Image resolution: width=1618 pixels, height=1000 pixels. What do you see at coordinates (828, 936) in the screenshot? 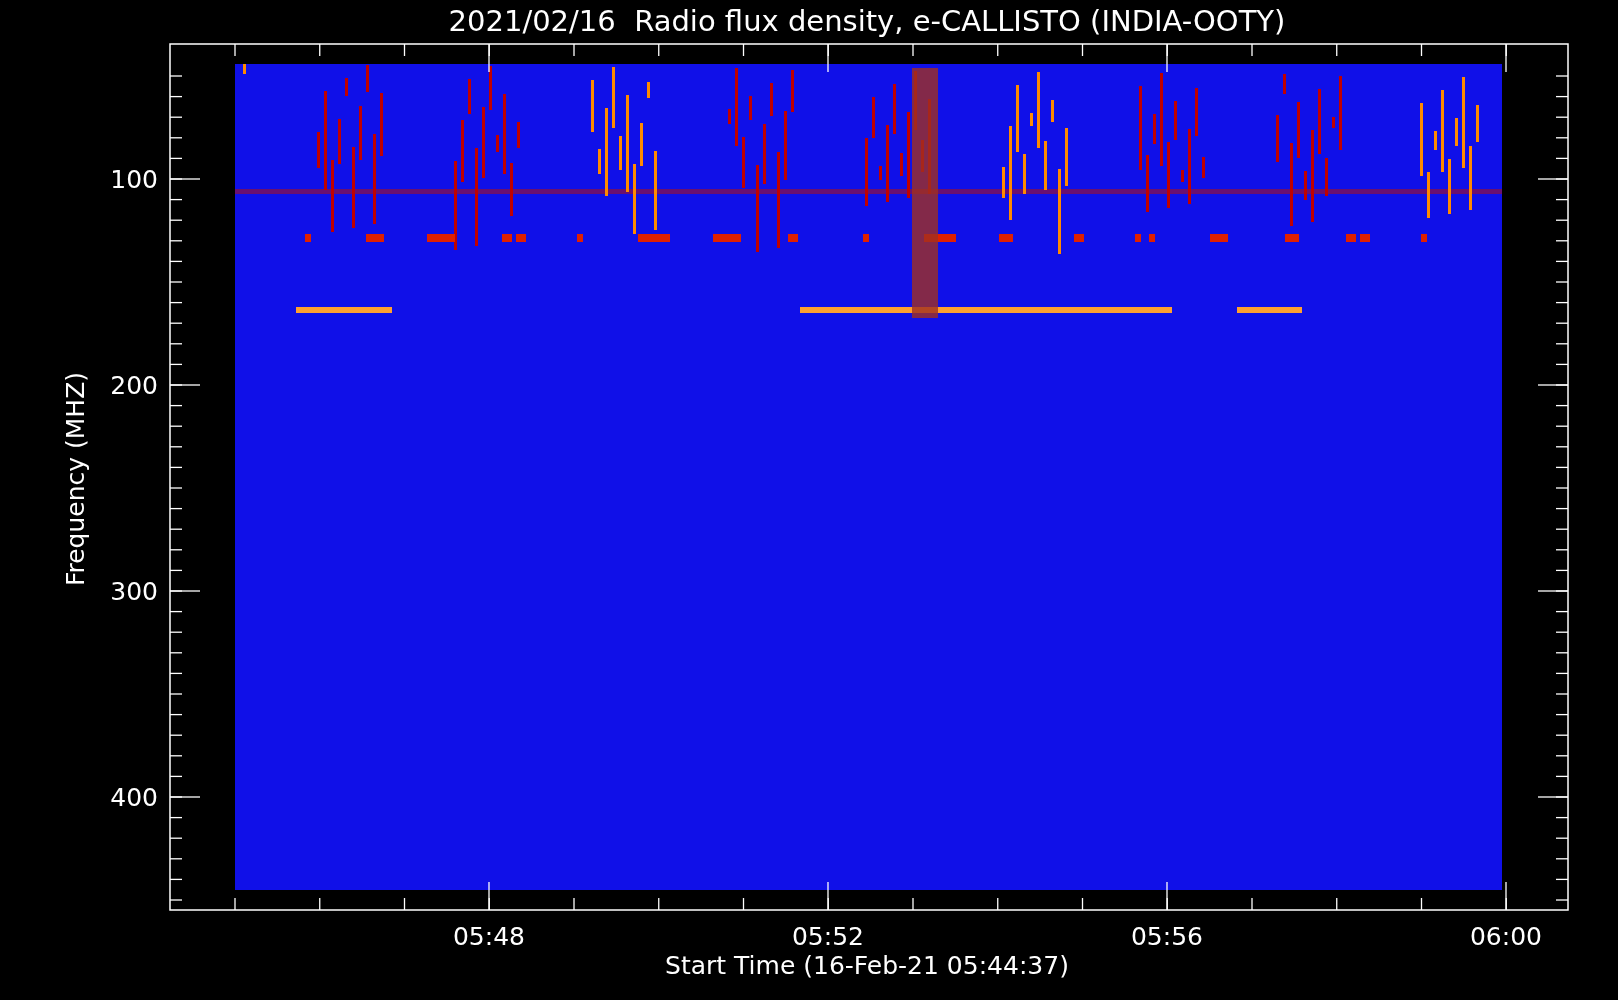
I see `x-tick-label: 05:52` at bounding box center [828, 936].